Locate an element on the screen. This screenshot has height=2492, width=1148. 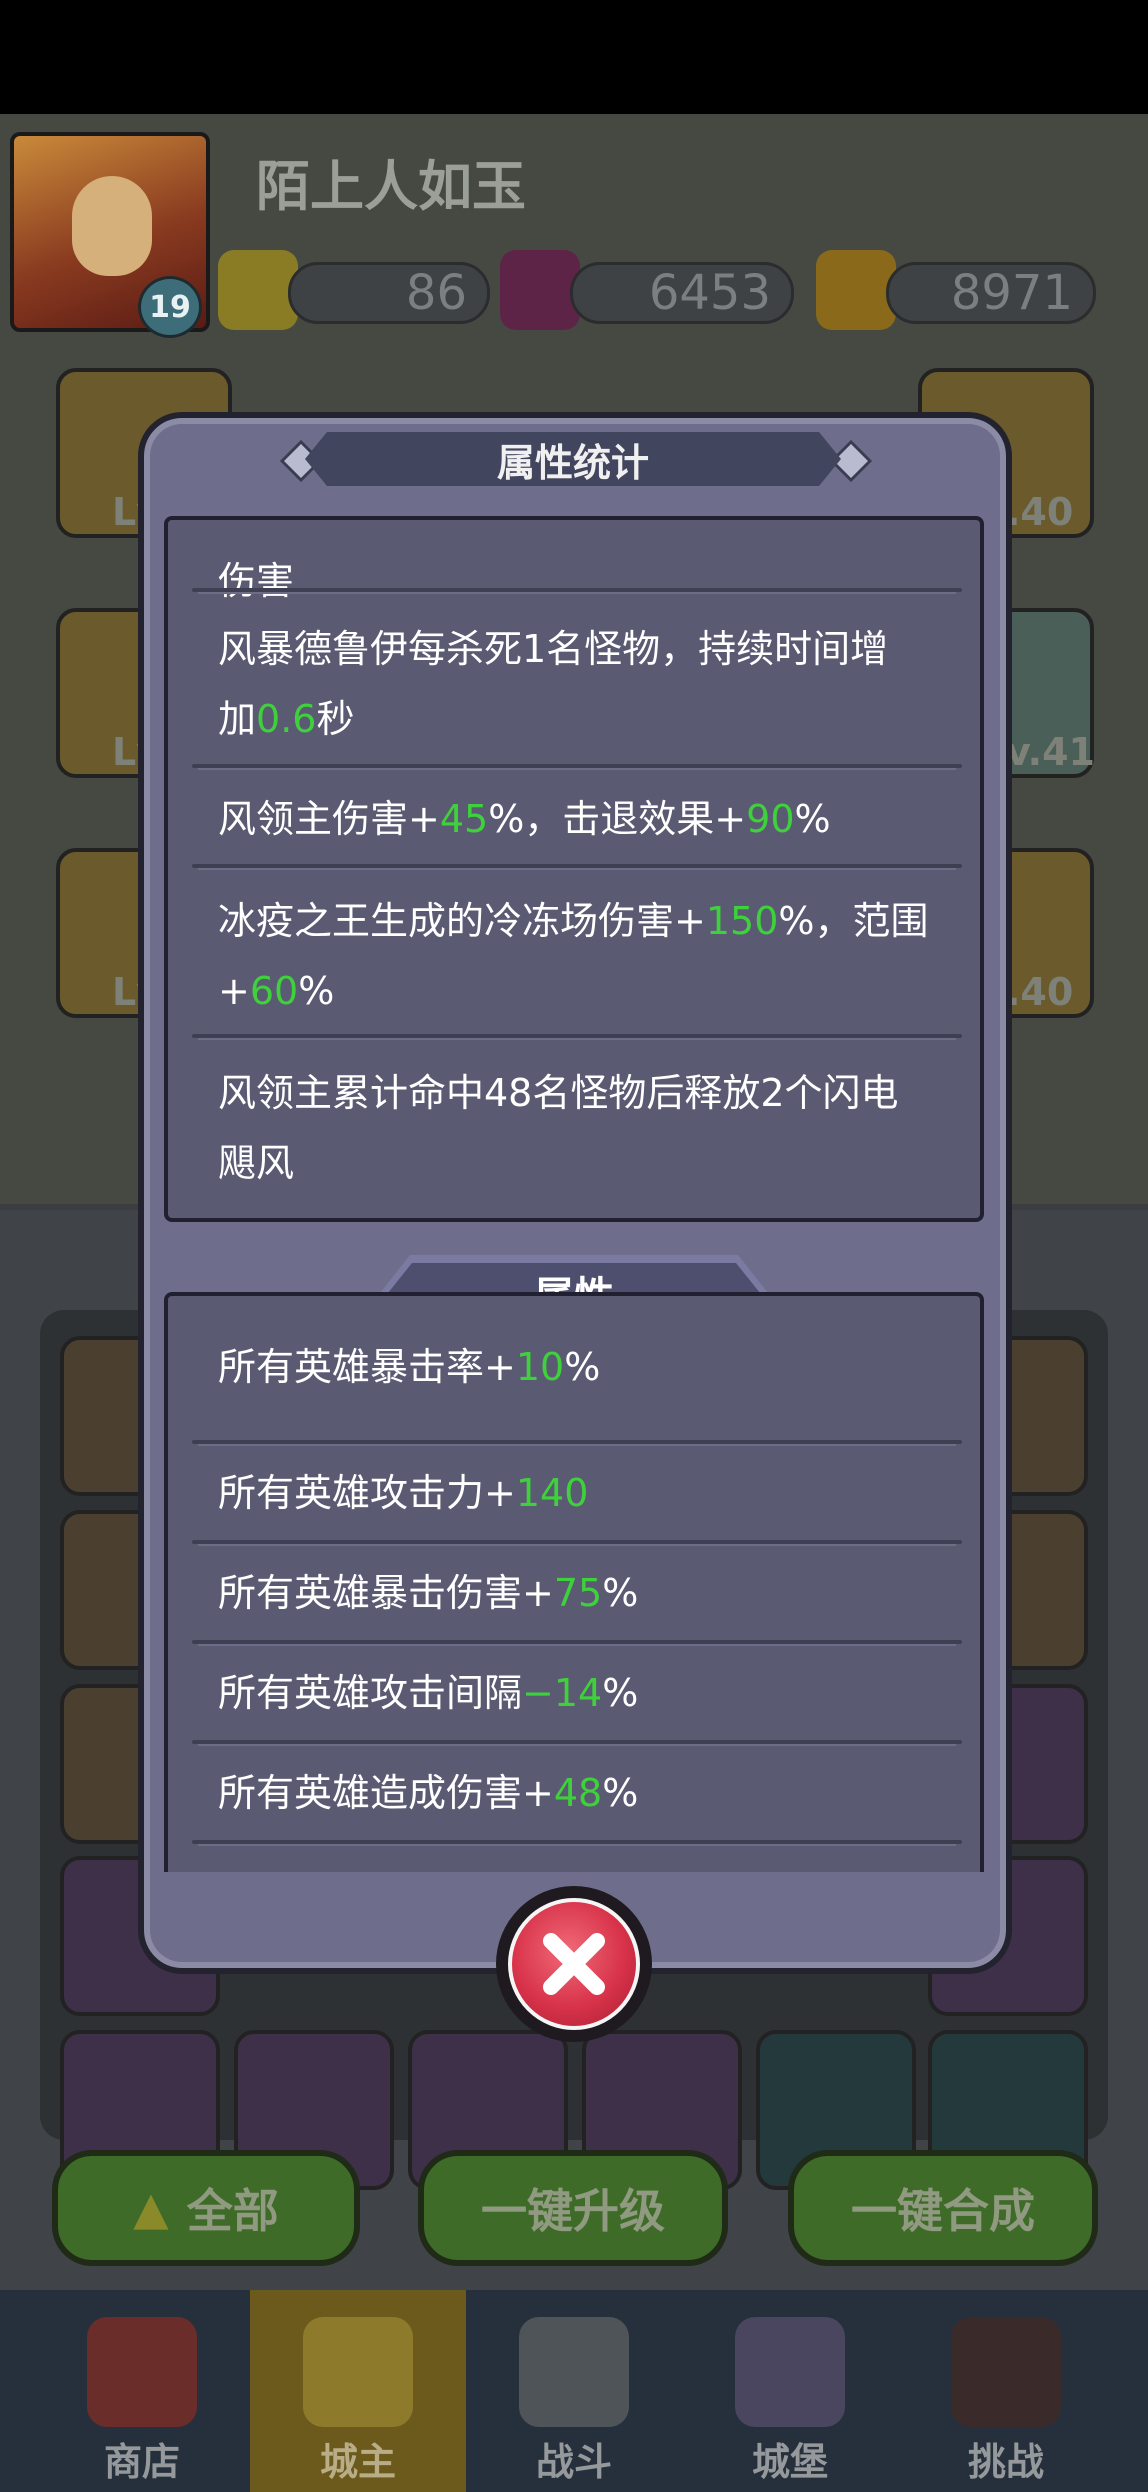
close-x-icon is located at coordinates (574, 1964).